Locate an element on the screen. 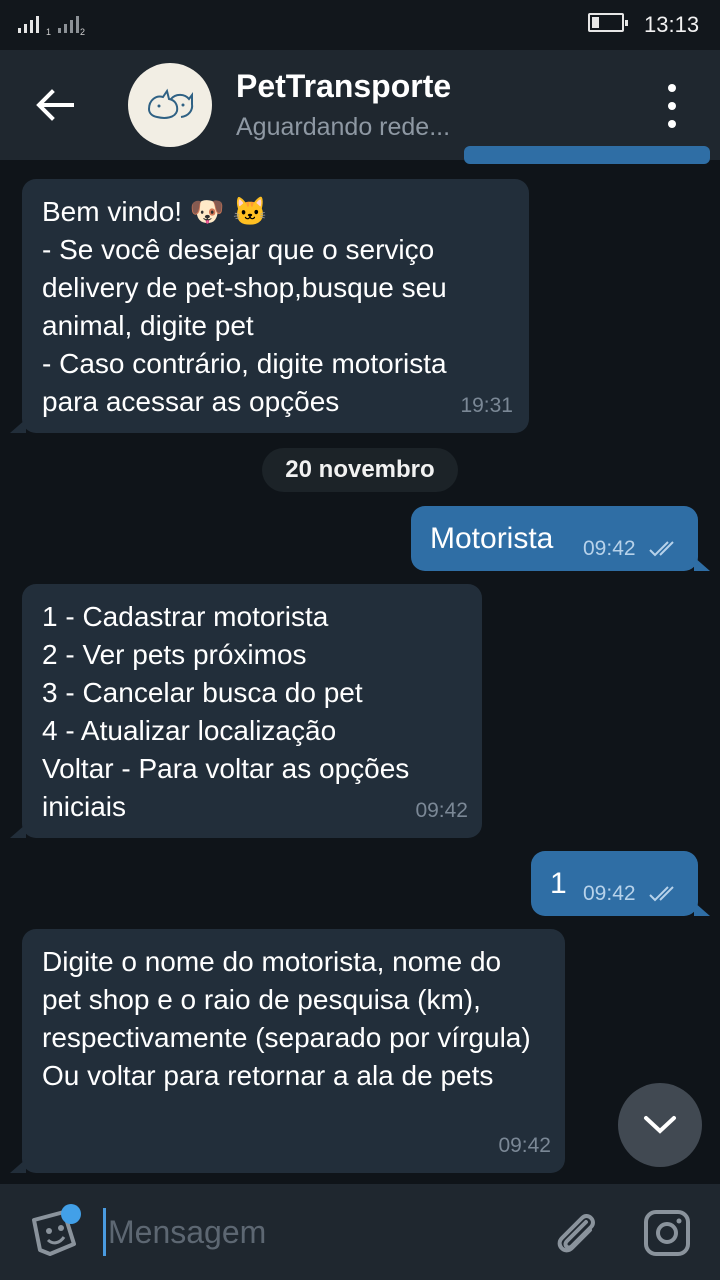 This screenshot has width=720, height=1280. signal-sim2-icon is located at coordinates (68, 24).